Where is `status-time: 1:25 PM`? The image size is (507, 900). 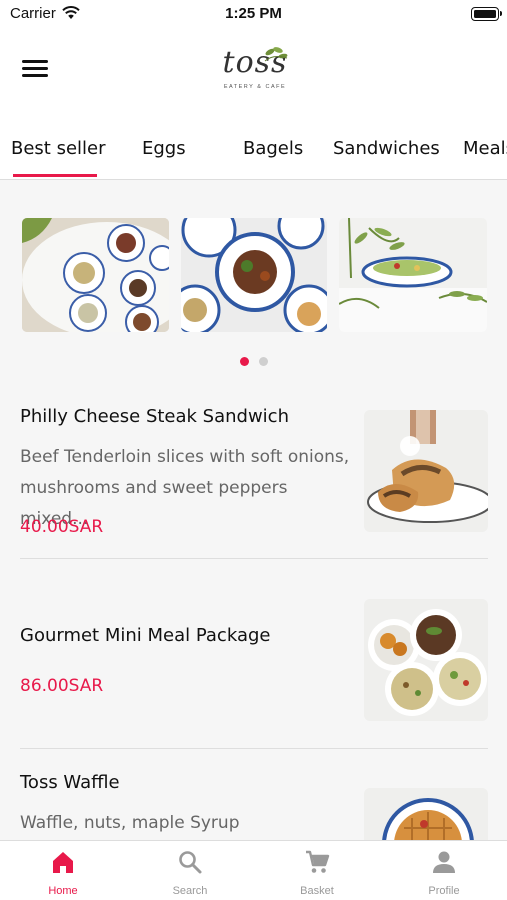
status-time: 1:25 PM is located at coordinates (253, 13).